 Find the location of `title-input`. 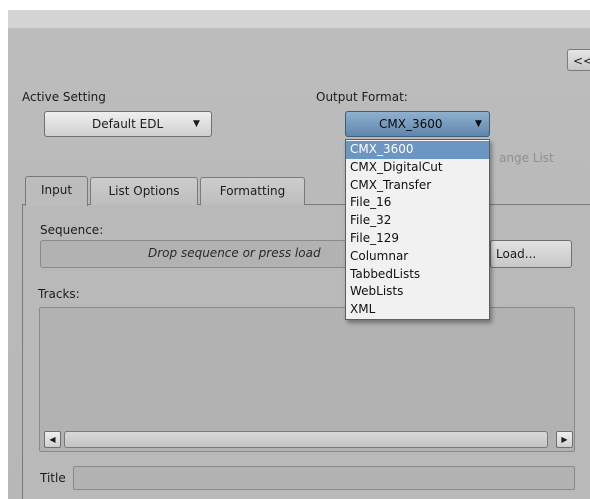

title-input is located at coordinates (324, 478).